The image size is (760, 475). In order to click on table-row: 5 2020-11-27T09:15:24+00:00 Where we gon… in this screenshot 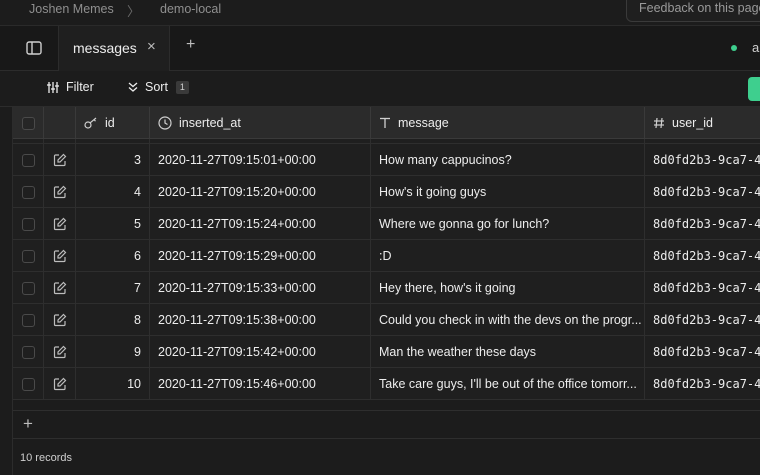, I will do `click(386, 224)`.